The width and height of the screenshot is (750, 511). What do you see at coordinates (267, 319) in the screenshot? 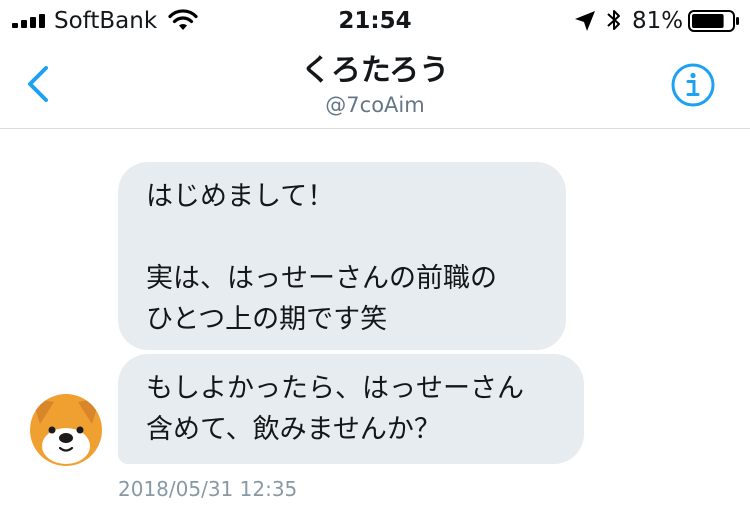
I see `message-line: ひとつ上の期です笑` at bounding box center [267, 319].